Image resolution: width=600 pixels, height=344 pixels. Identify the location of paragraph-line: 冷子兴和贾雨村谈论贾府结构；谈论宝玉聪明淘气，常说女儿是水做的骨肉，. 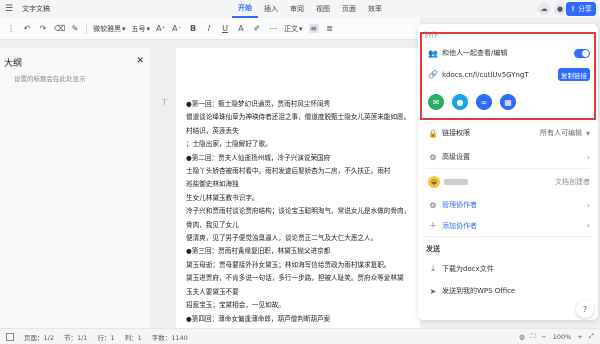
(298, 211).